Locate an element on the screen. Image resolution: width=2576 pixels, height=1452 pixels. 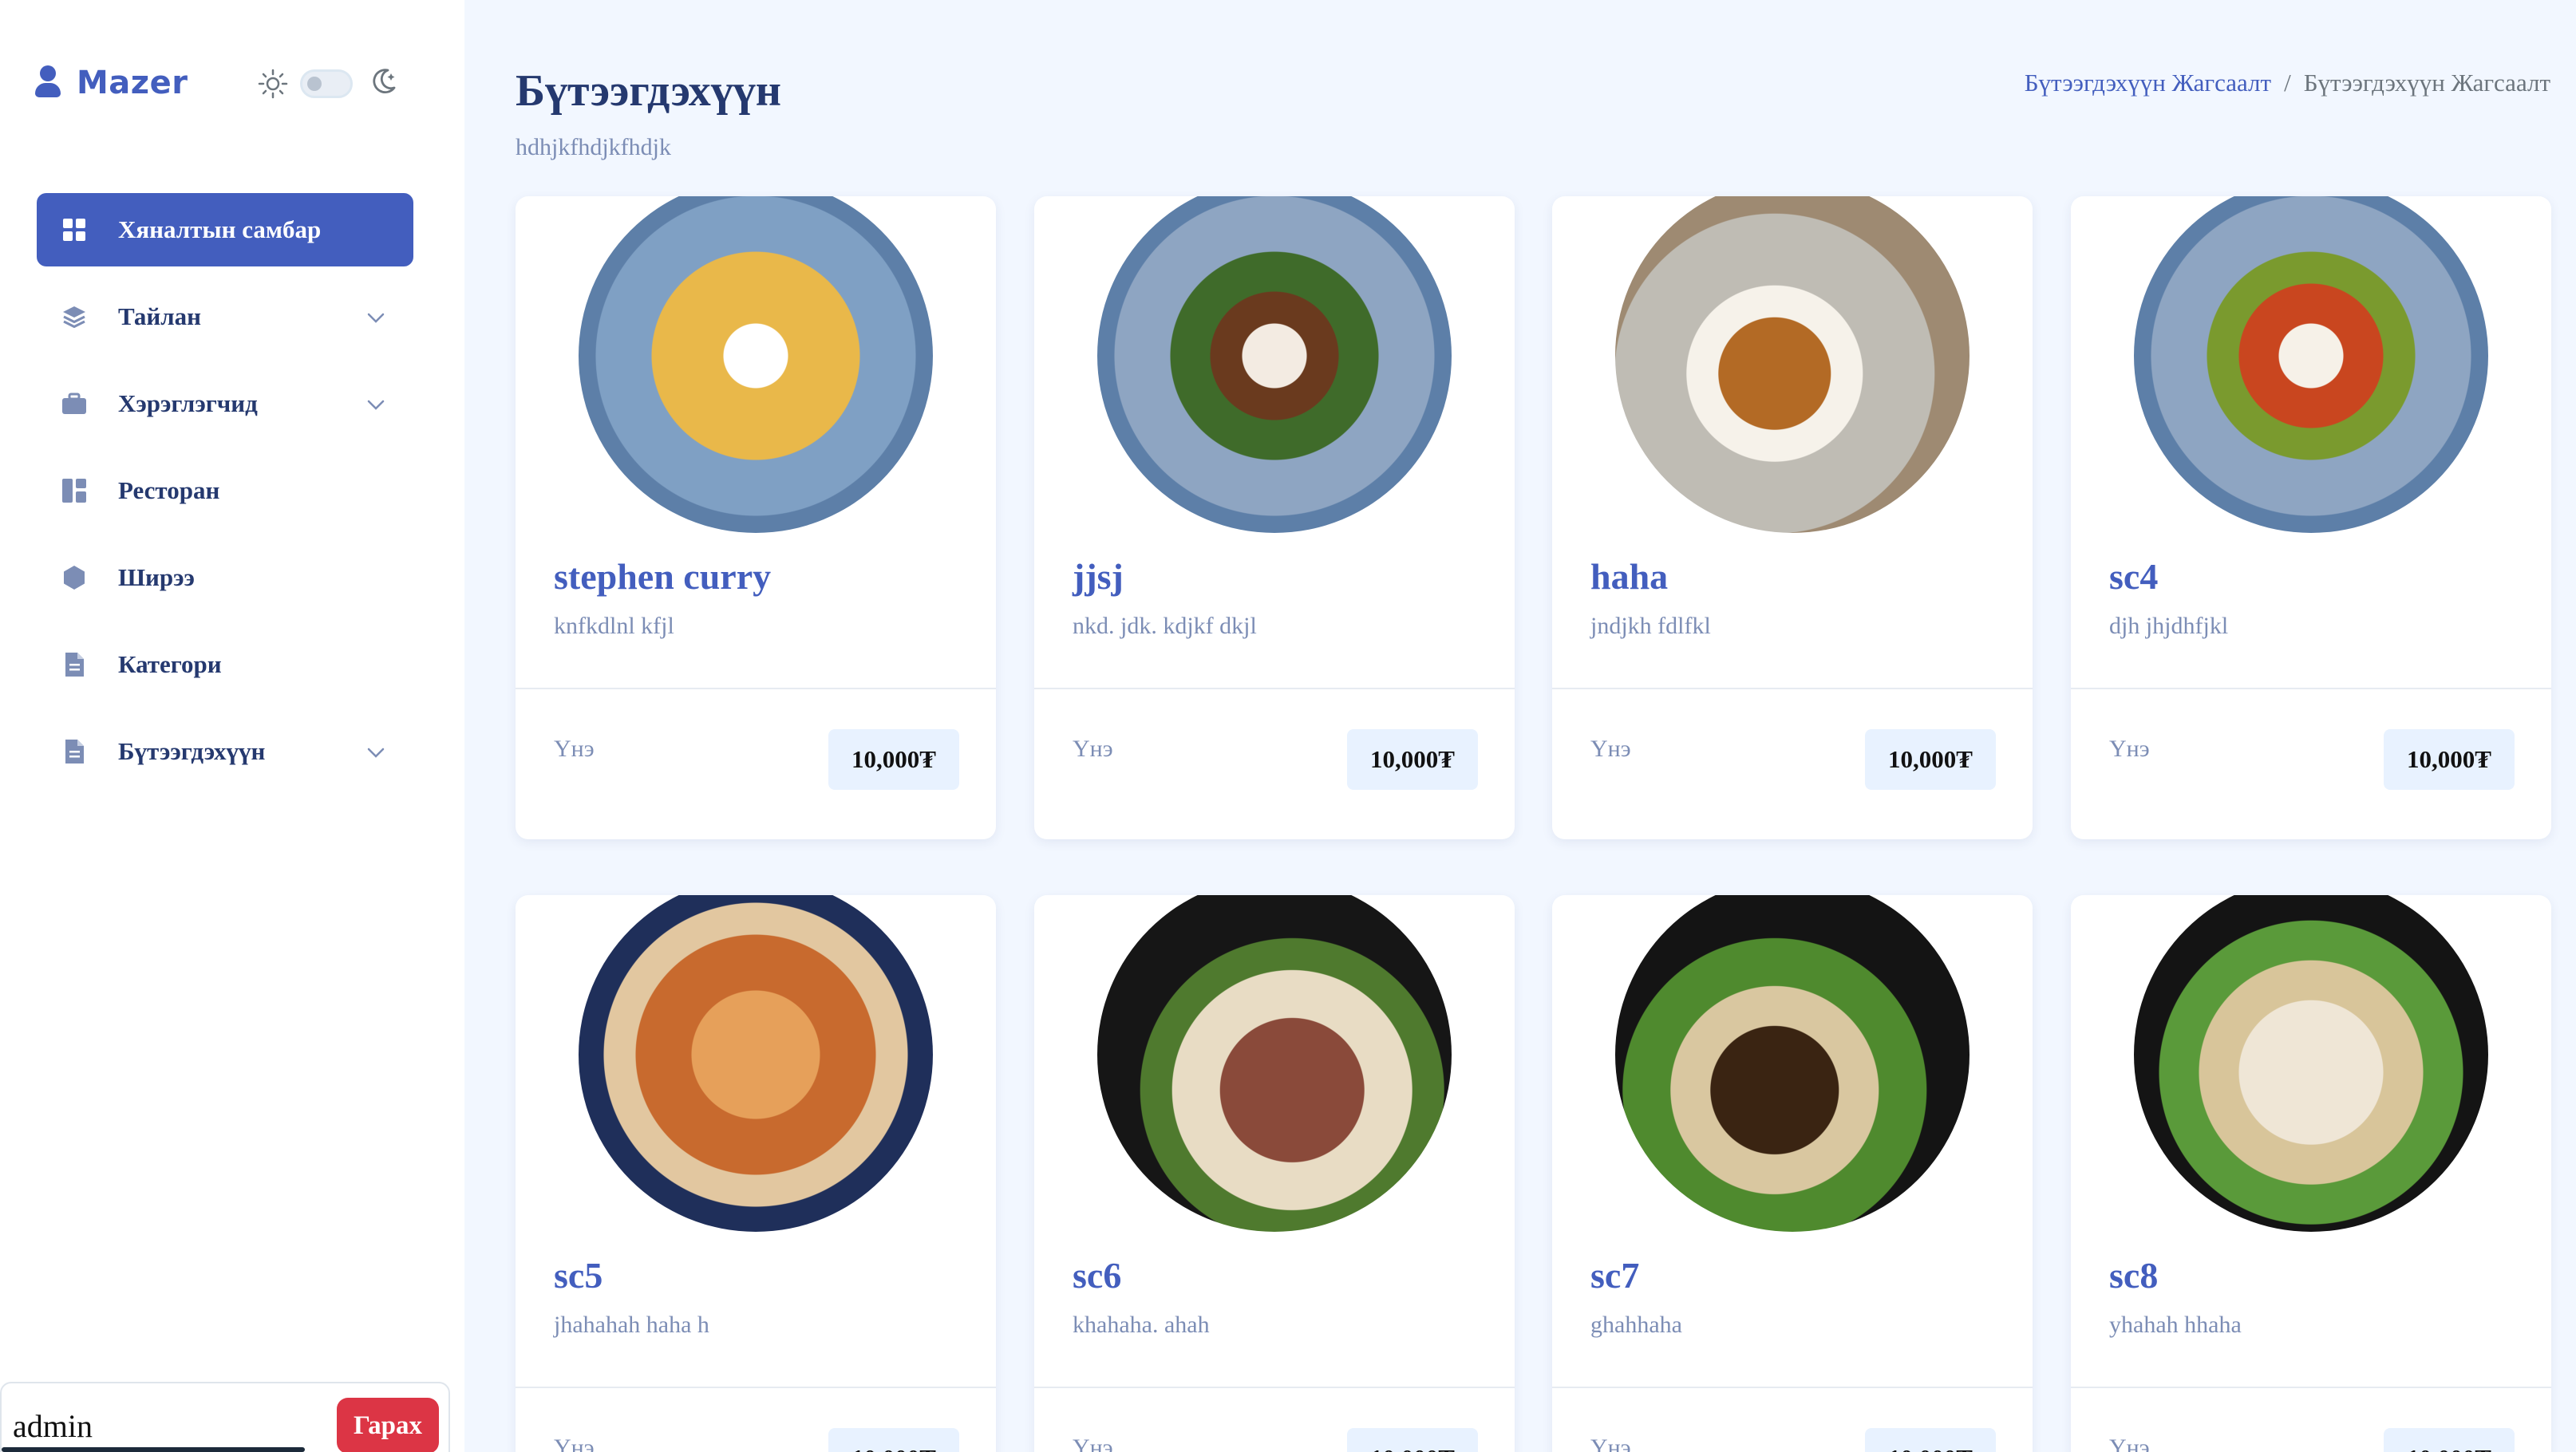
sidebar-item-category: Категори is located at coordinates (225, 664).